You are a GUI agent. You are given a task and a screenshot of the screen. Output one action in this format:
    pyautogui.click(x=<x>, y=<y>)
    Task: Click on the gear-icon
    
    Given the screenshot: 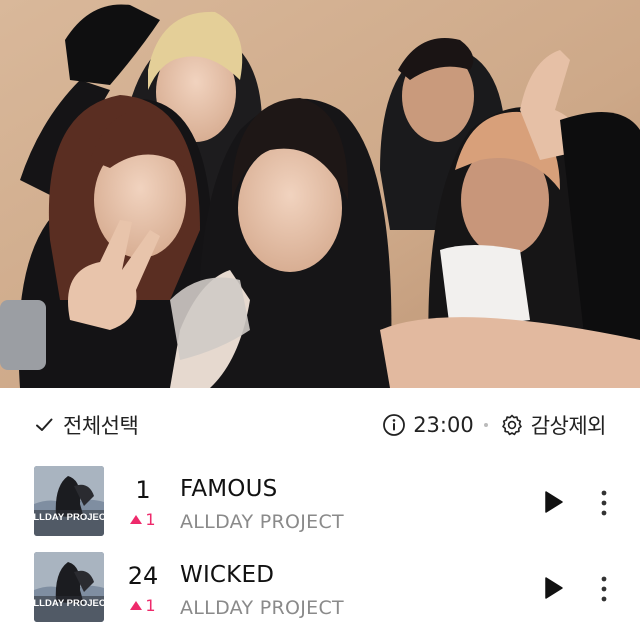 What is the action you would take?
    pyautogui.click(x=512, y=425)
    